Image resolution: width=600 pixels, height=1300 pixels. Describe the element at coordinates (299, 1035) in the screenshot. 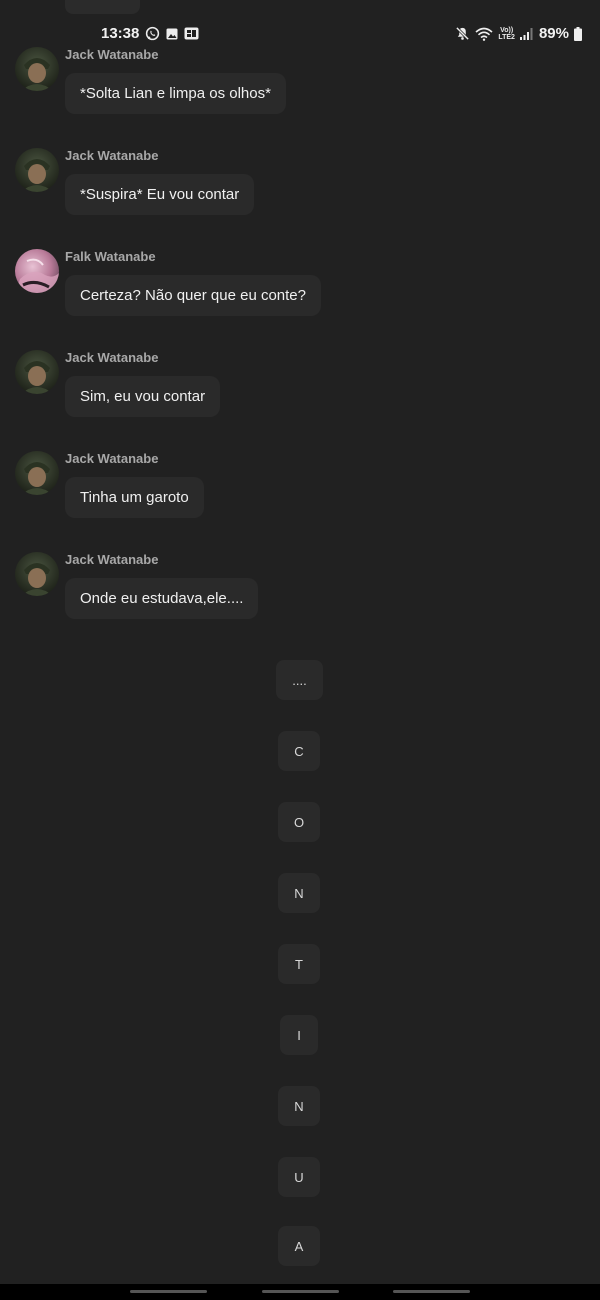

I see `letter-button: I` at that location.